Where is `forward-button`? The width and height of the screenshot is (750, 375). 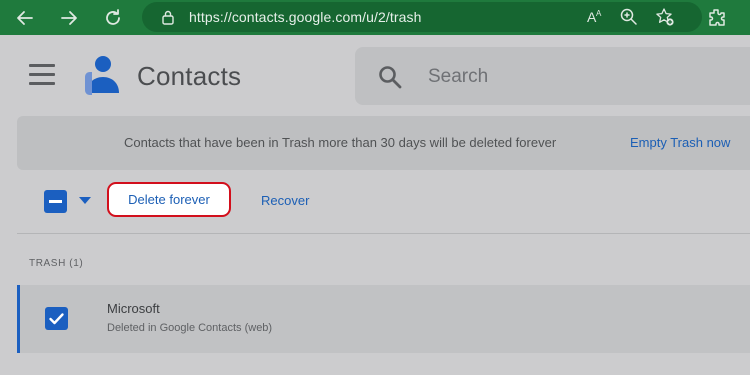 forward-button is located at coordinates (69, 18).